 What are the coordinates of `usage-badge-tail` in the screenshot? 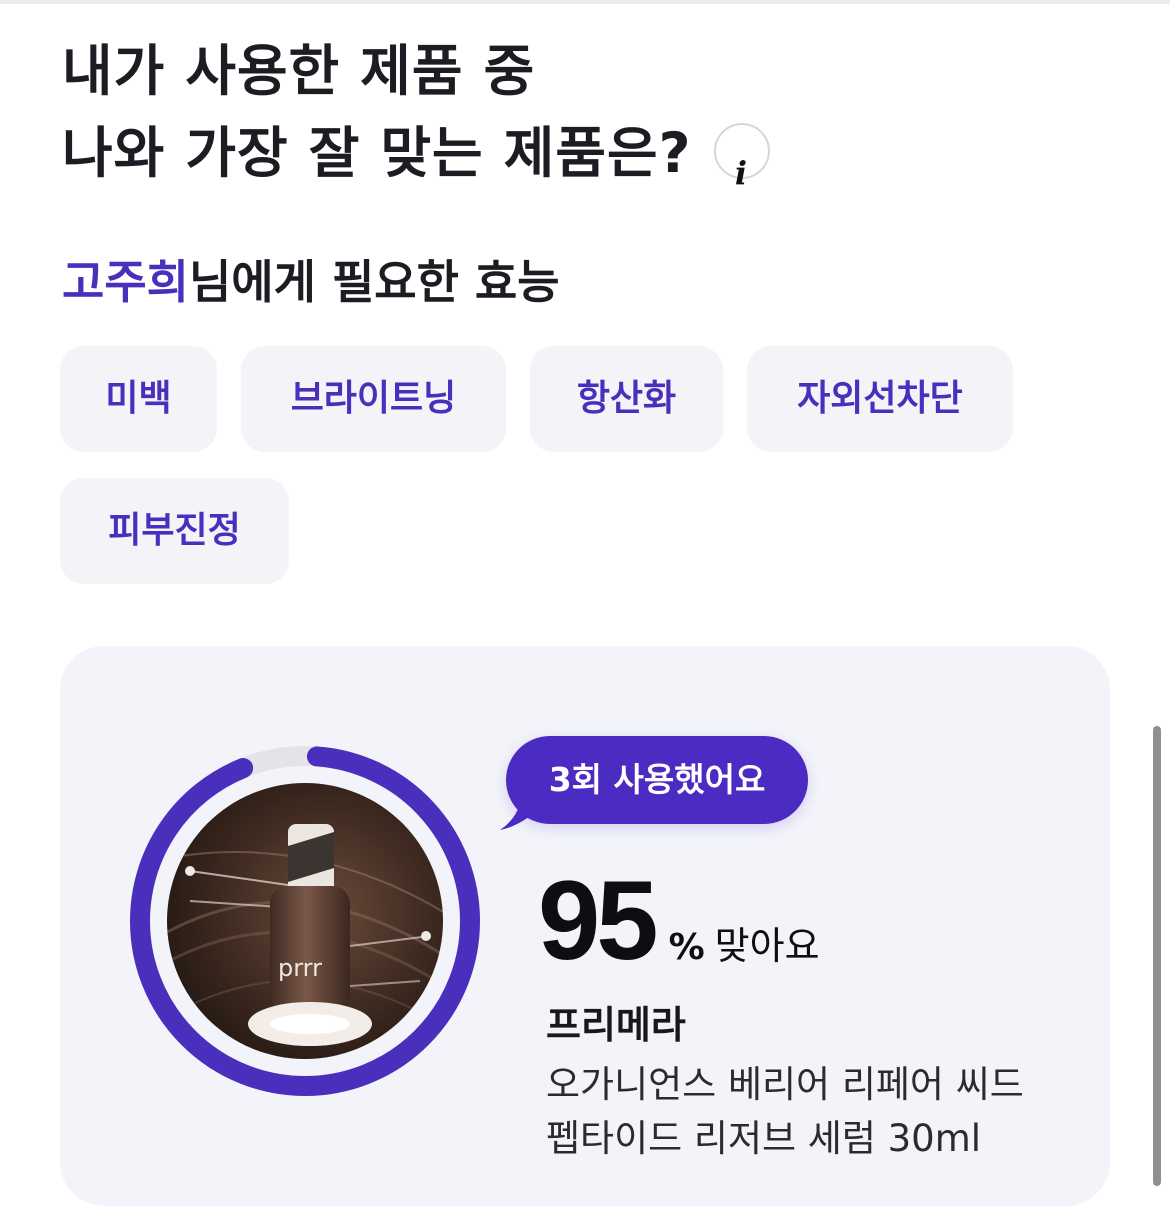 It's located at (520, 813).